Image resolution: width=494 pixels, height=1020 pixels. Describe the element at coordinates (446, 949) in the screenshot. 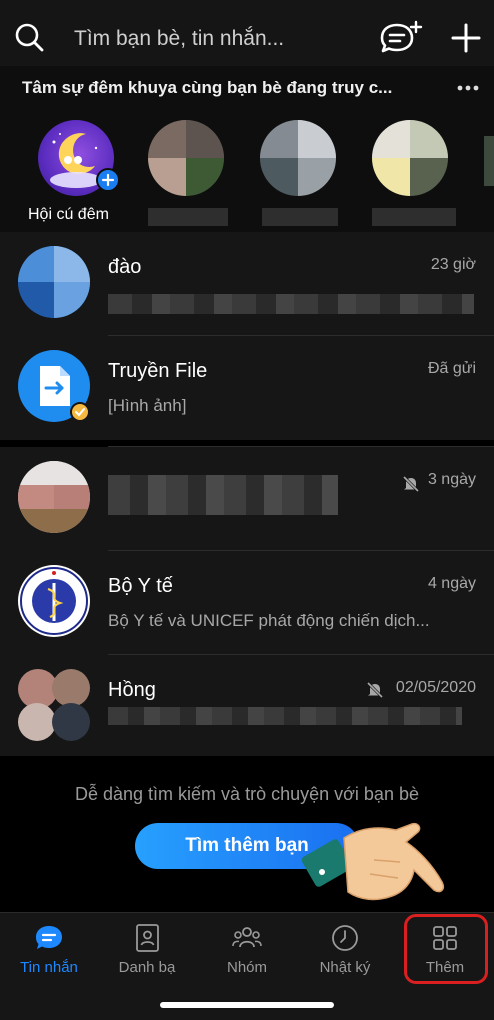

I see `highlight-box` at that location.